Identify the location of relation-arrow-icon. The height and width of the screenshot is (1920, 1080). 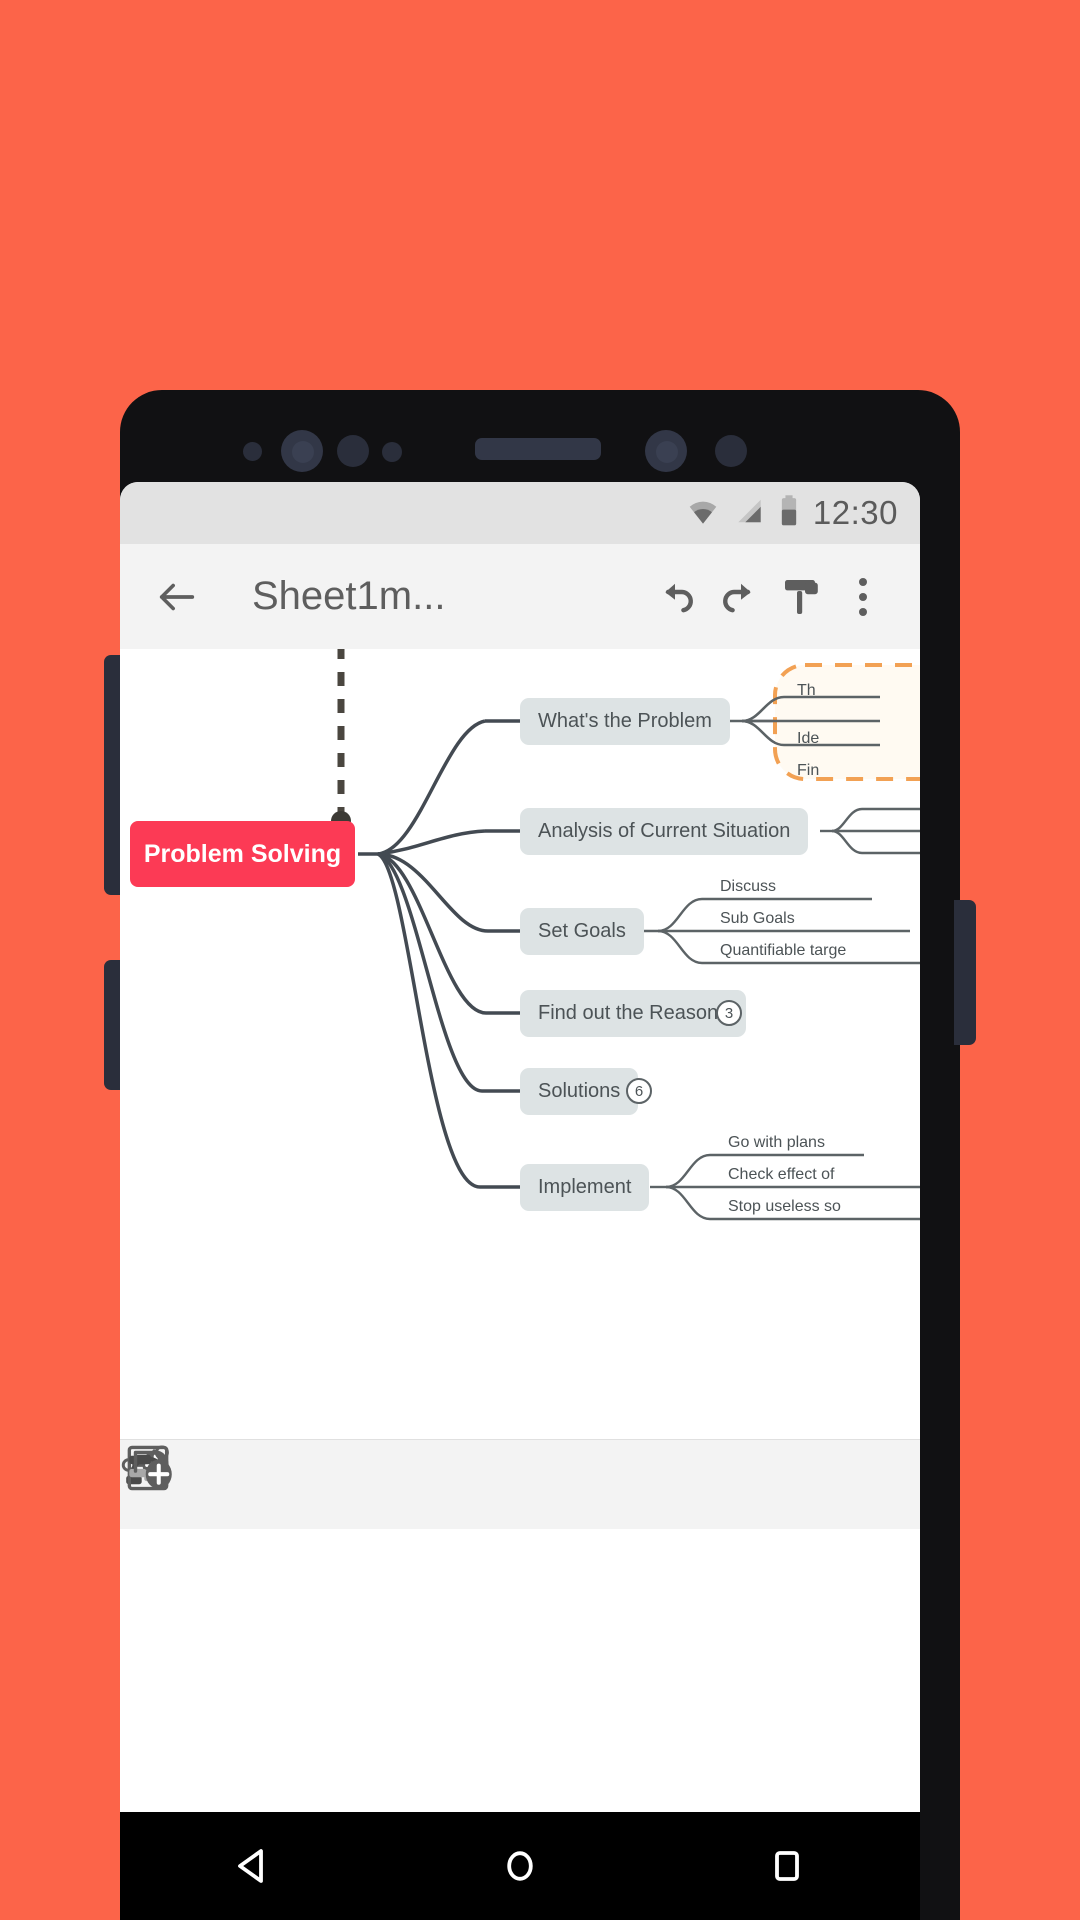
(263, 1485).